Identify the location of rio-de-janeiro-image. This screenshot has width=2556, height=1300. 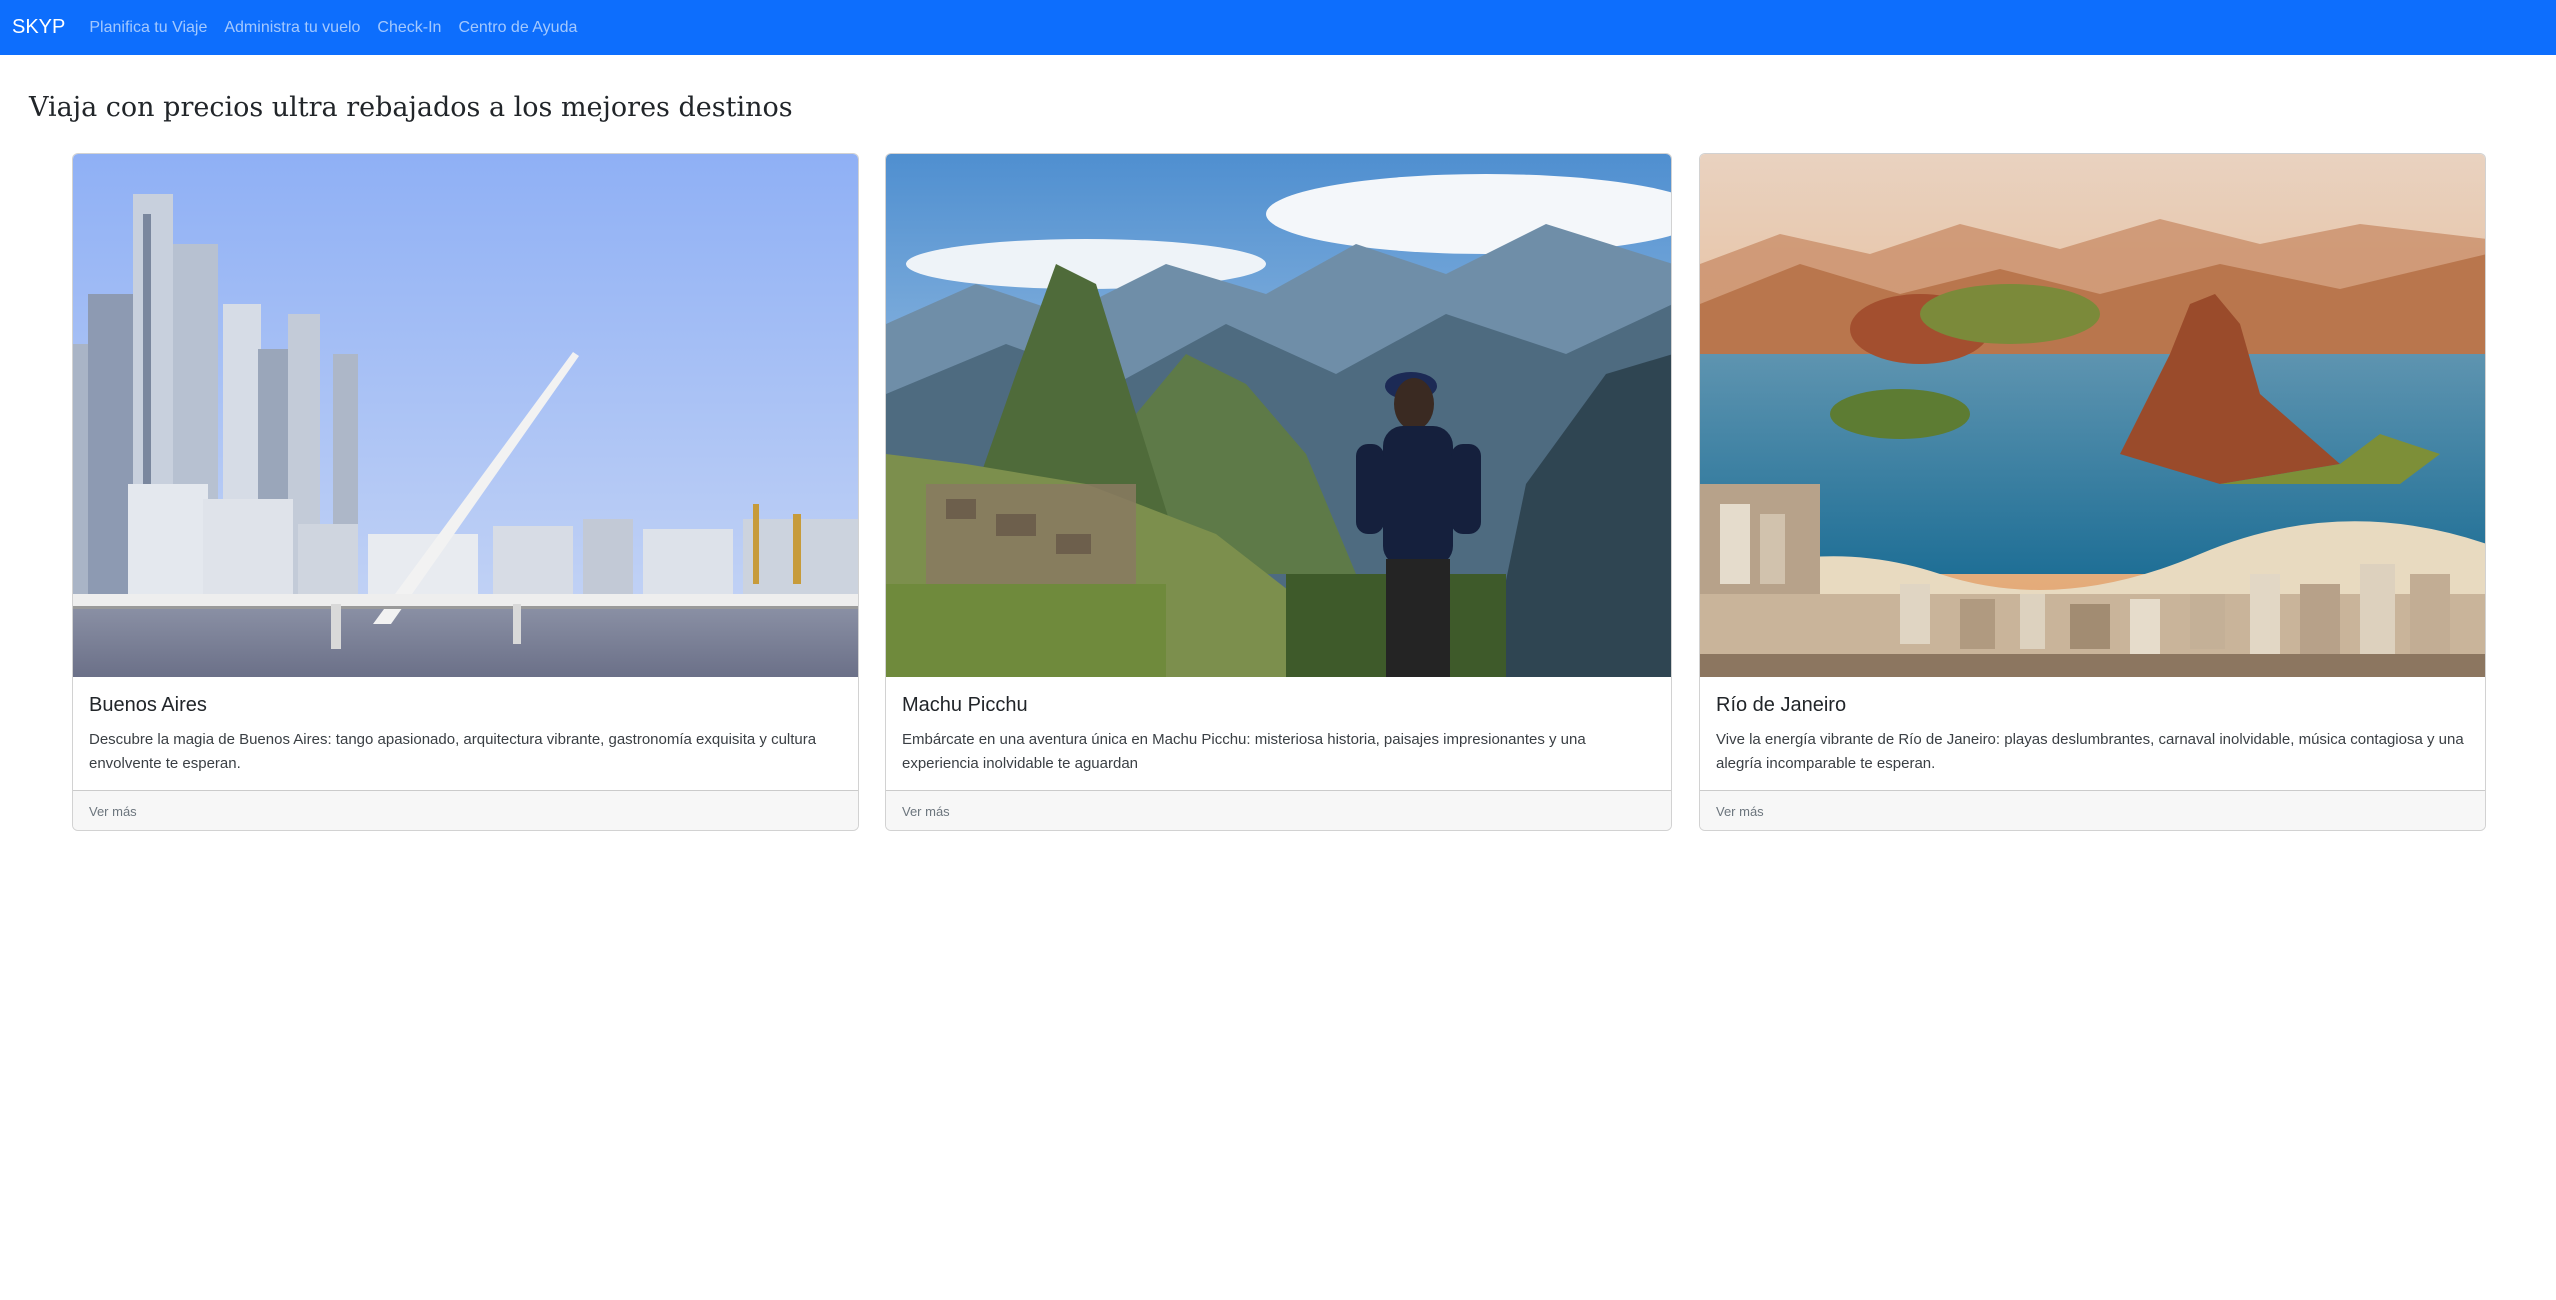
(2092, 415).